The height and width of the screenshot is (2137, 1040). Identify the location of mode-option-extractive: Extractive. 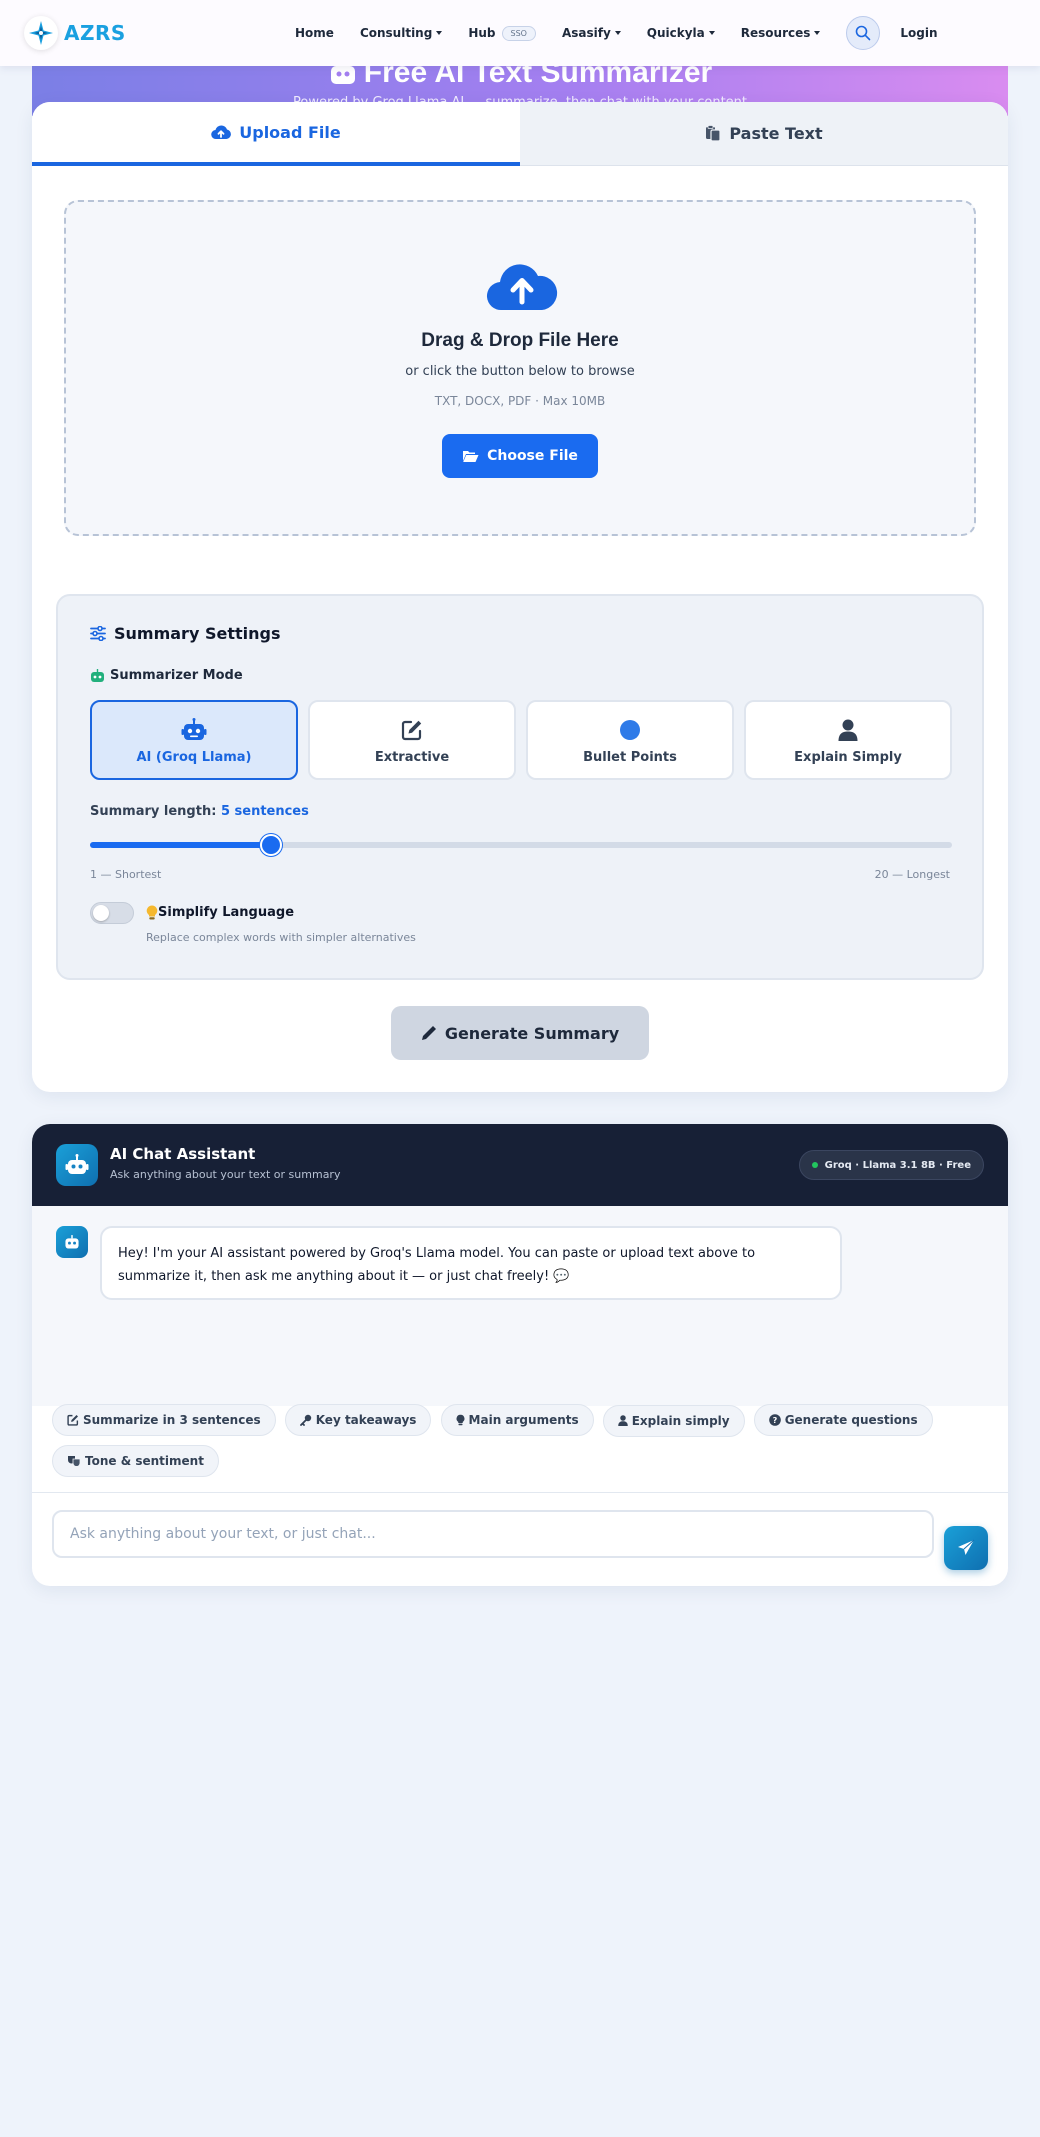
(412, 740).